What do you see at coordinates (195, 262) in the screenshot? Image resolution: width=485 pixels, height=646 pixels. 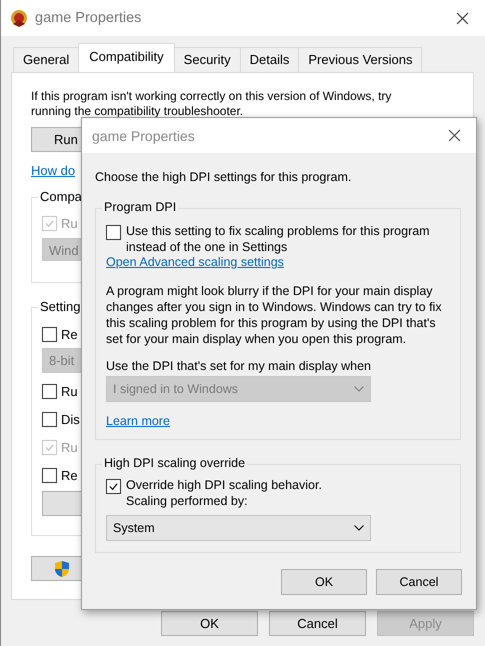 I see `advanced-scaling-link: Open Advanced scaling settings` at bounding box center [195, 262].